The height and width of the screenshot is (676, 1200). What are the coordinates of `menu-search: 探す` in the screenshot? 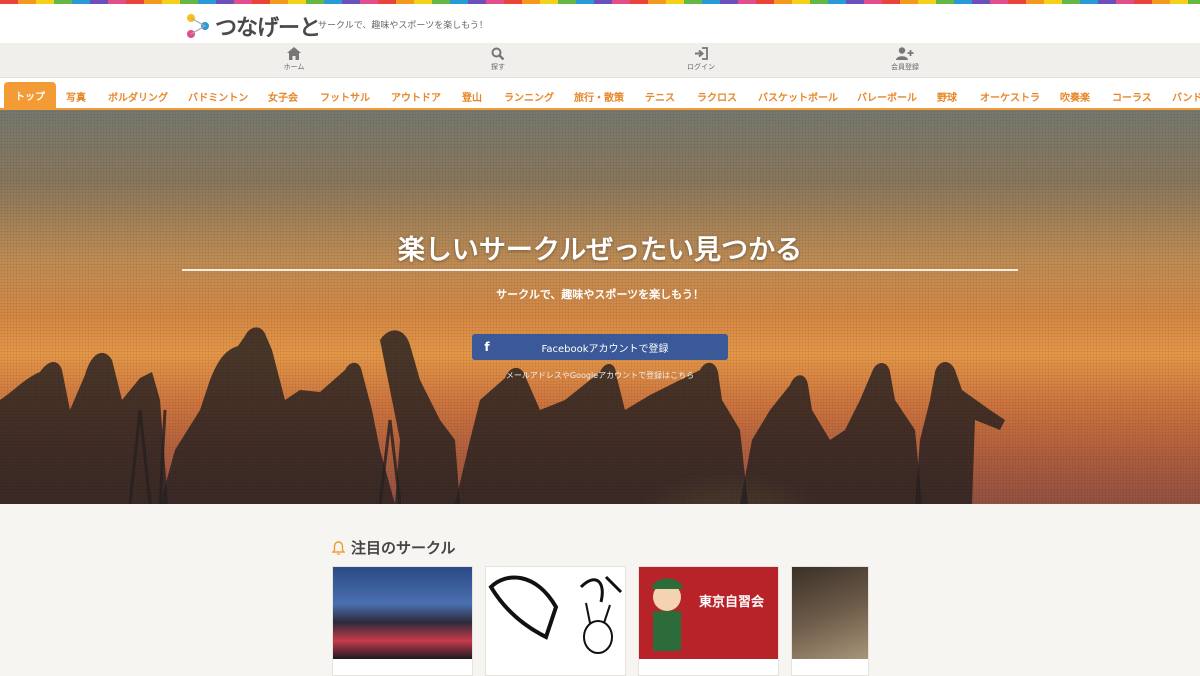 It's located at (498, 59).